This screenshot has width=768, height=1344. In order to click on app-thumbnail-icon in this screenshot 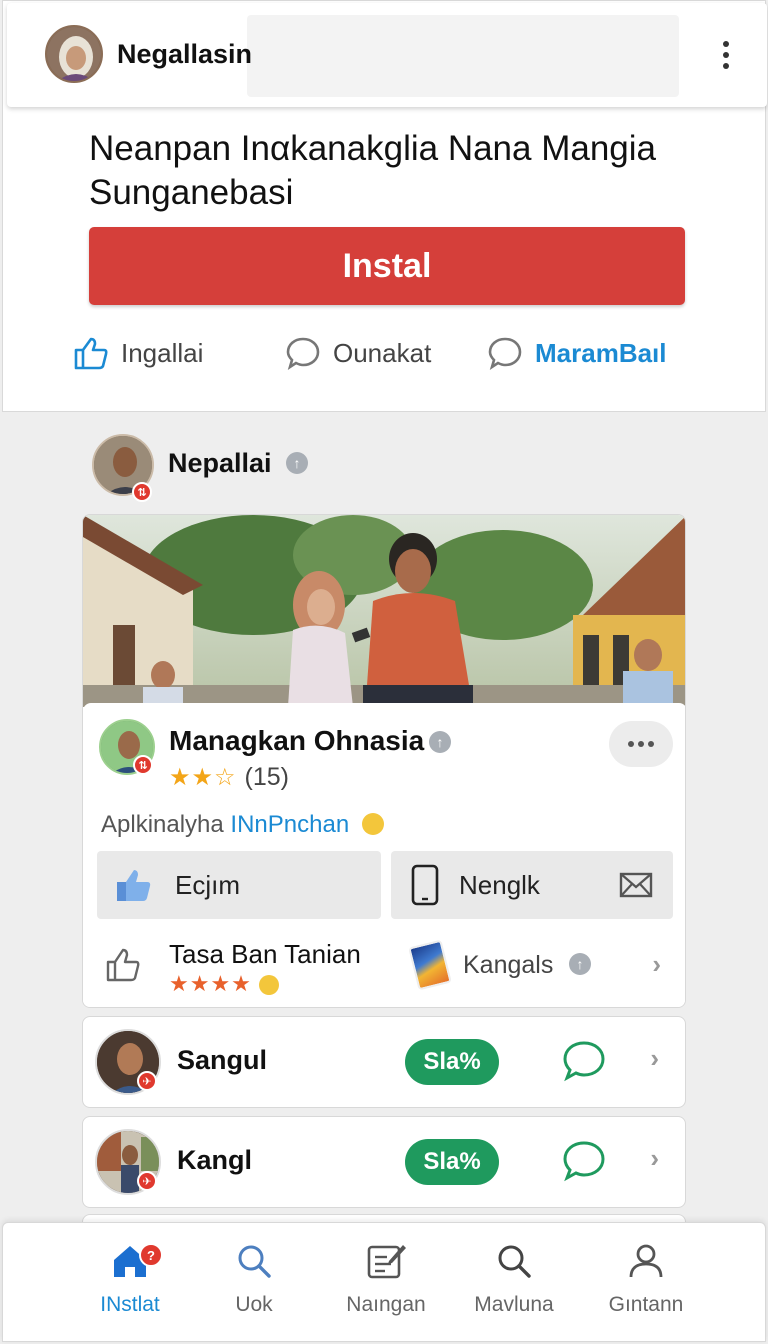, I will do `click(430, 965)`.